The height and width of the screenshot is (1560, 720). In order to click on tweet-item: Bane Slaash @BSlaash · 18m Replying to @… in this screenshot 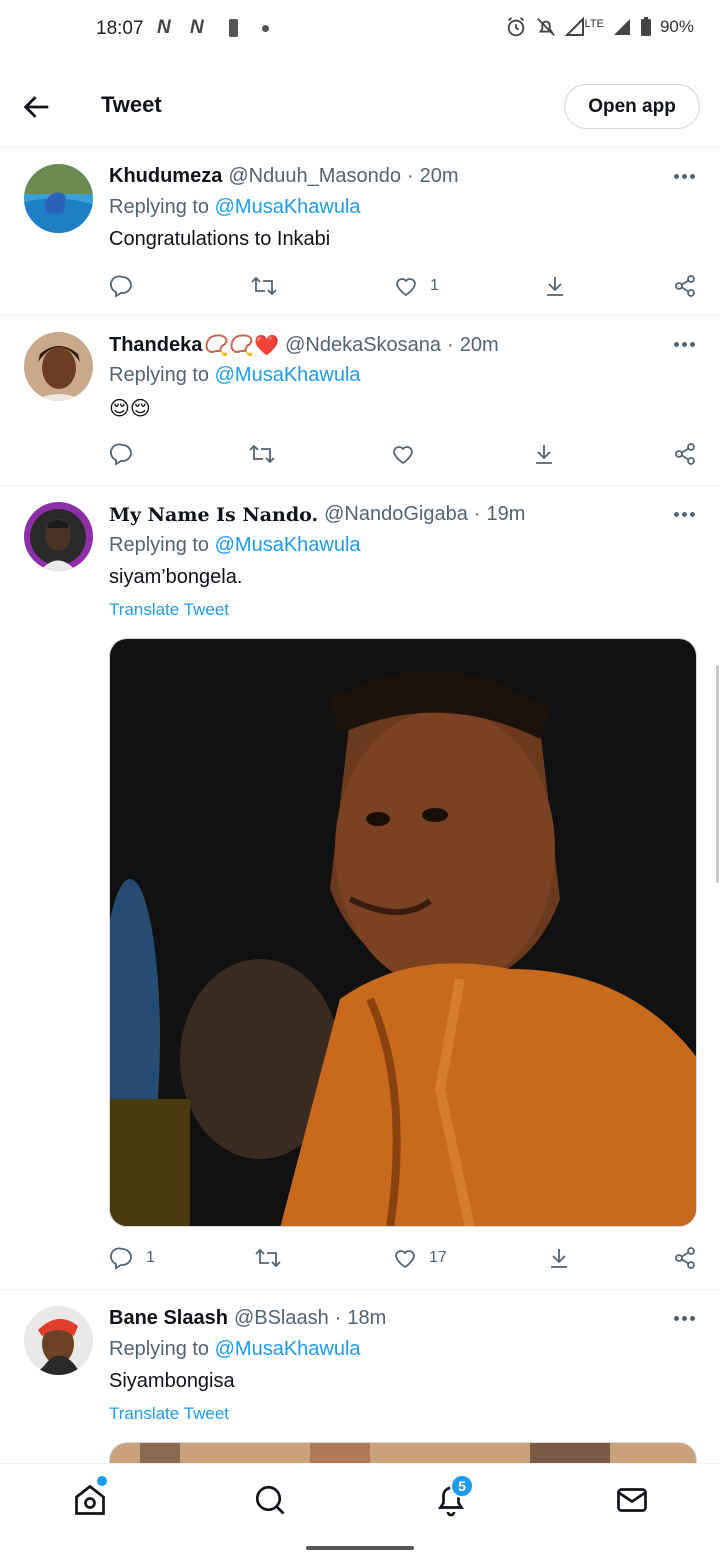, I will do `click(360, 1386)`.